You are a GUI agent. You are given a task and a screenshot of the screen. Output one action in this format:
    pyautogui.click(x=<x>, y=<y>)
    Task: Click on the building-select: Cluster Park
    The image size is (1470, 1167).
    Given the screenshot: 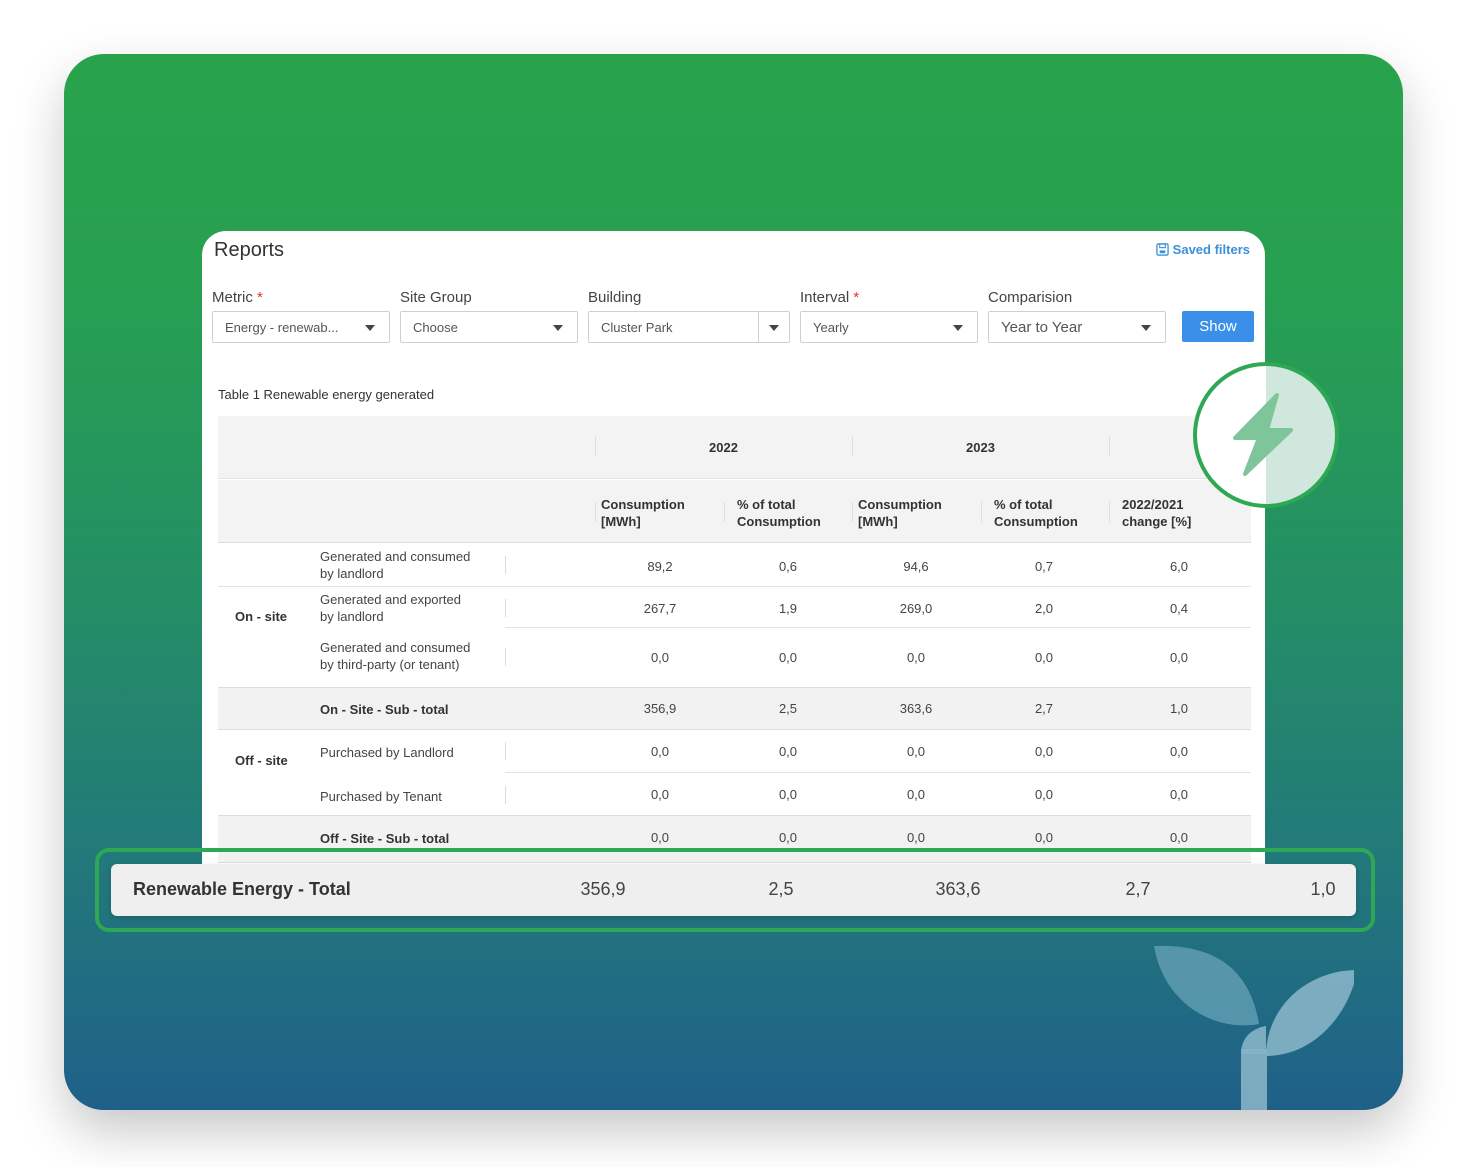 What is the action you would take?
    pyautogui.click(x=689, y=327)
    